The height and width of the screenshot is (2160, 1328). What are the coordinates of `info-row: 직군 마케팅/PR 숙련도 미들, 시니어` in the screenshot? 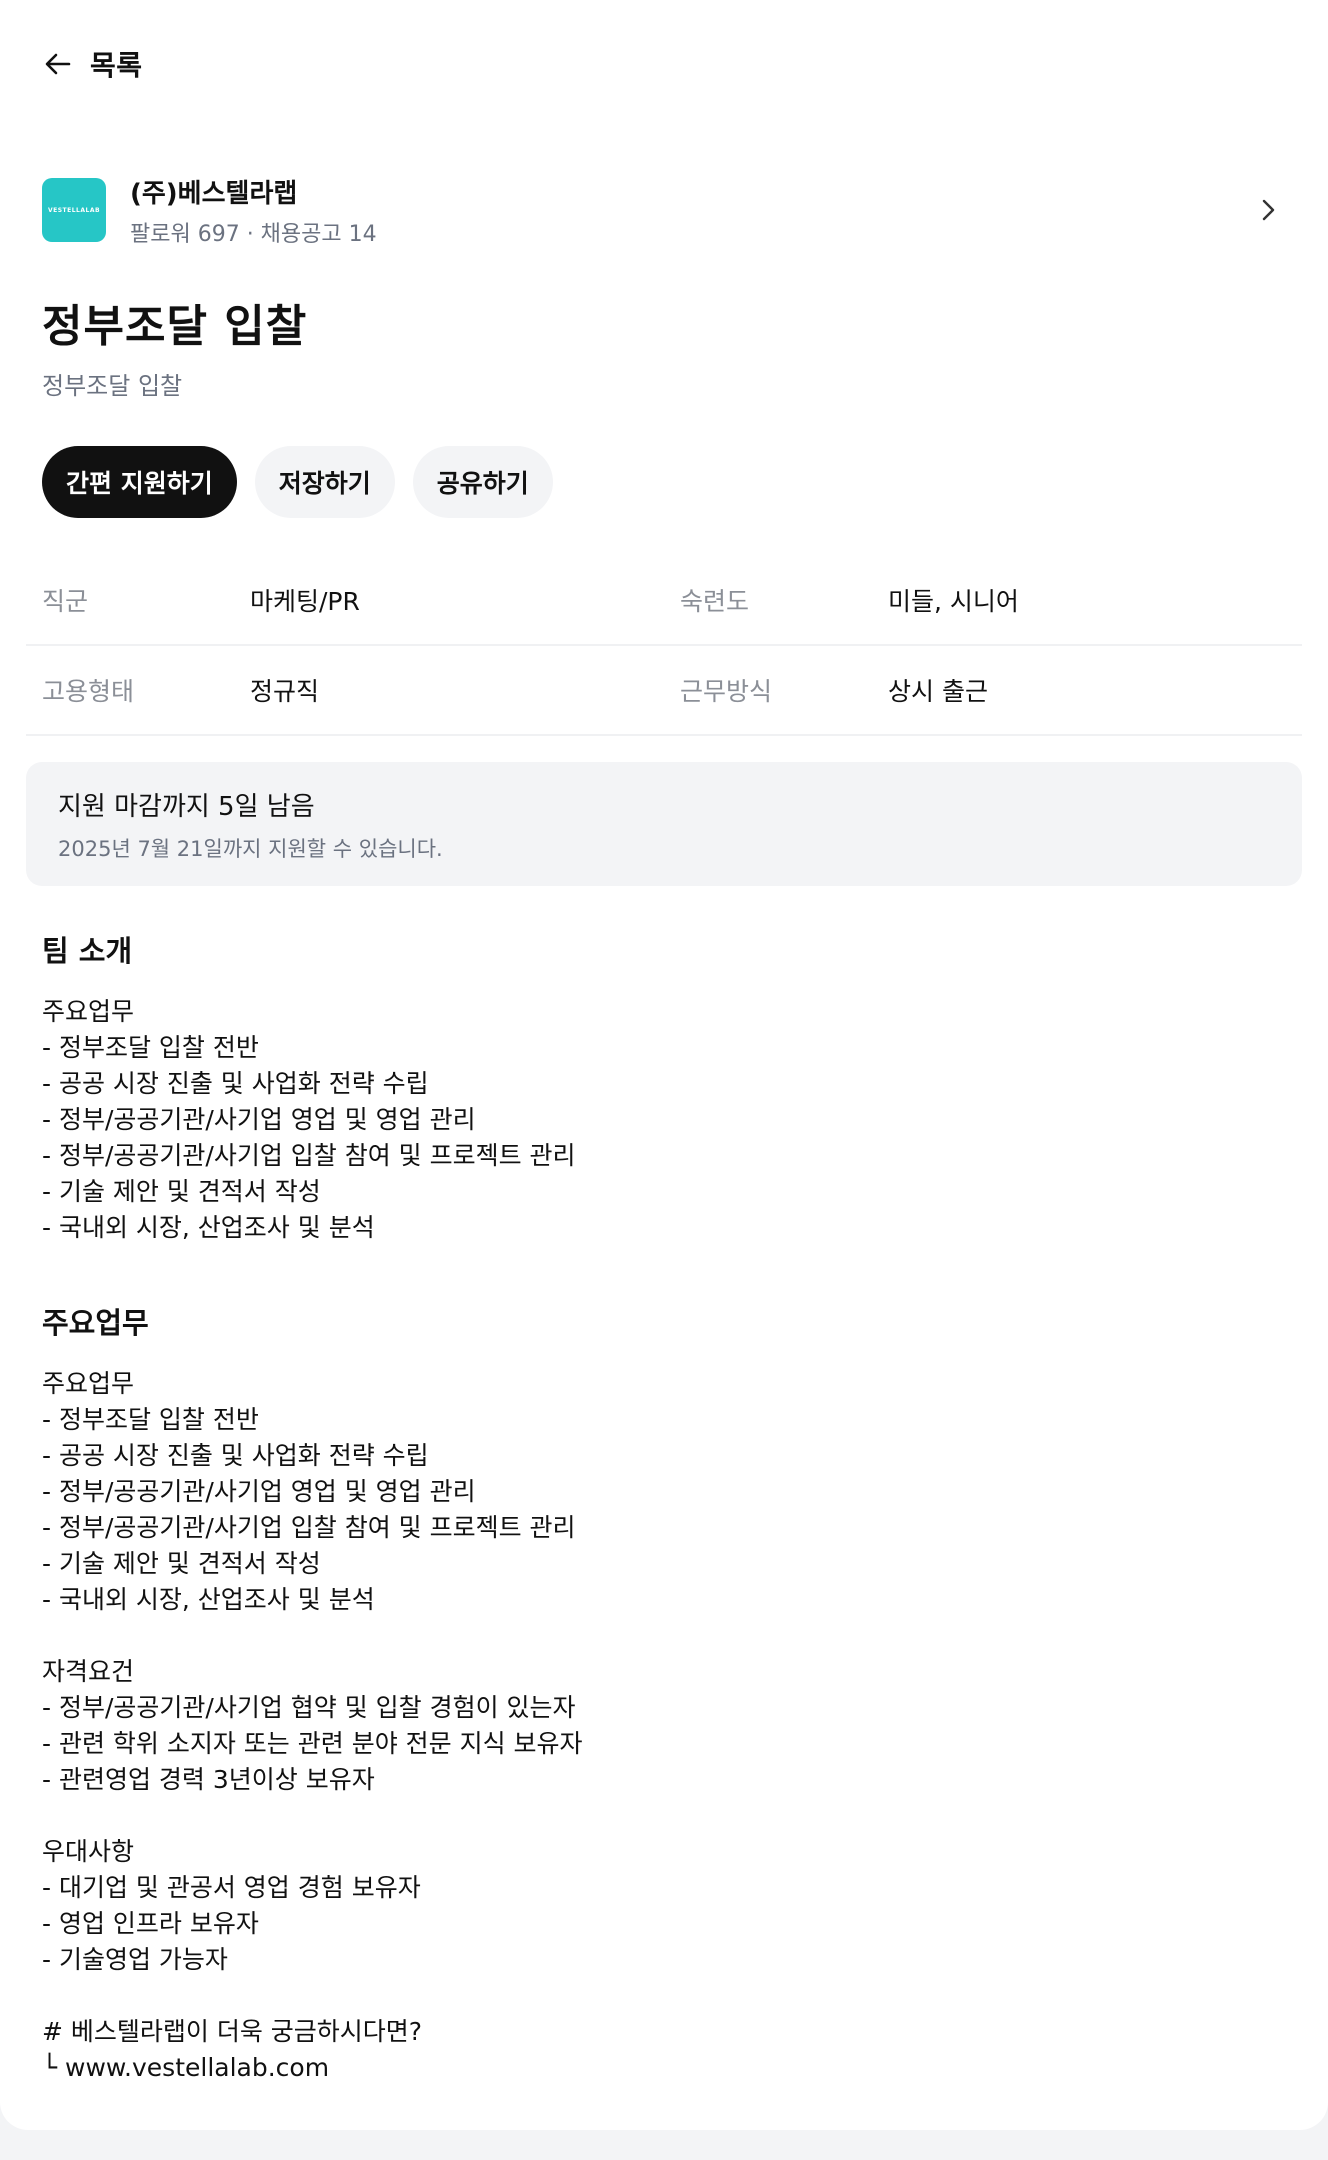 It's located at (664, 601).